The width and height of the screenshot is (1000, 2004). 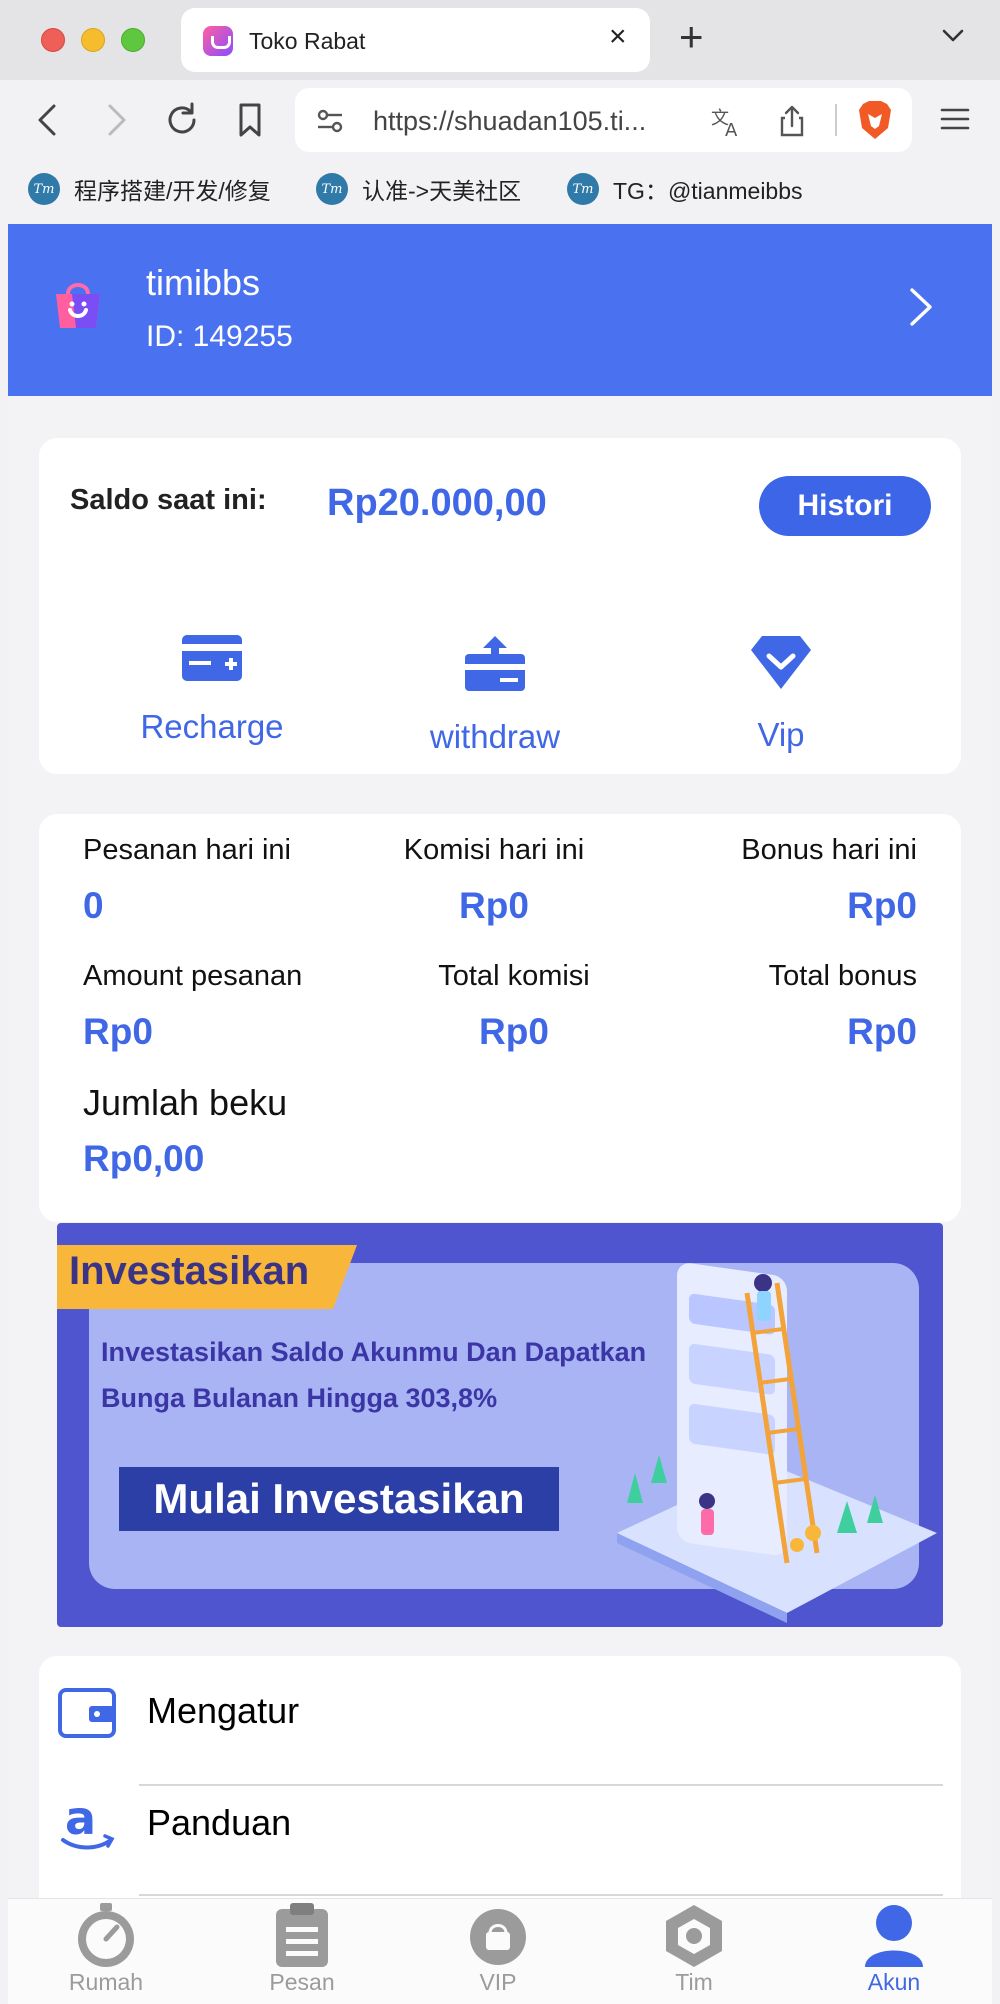 I want to click on reload-icon, so click(x=182, y=120).